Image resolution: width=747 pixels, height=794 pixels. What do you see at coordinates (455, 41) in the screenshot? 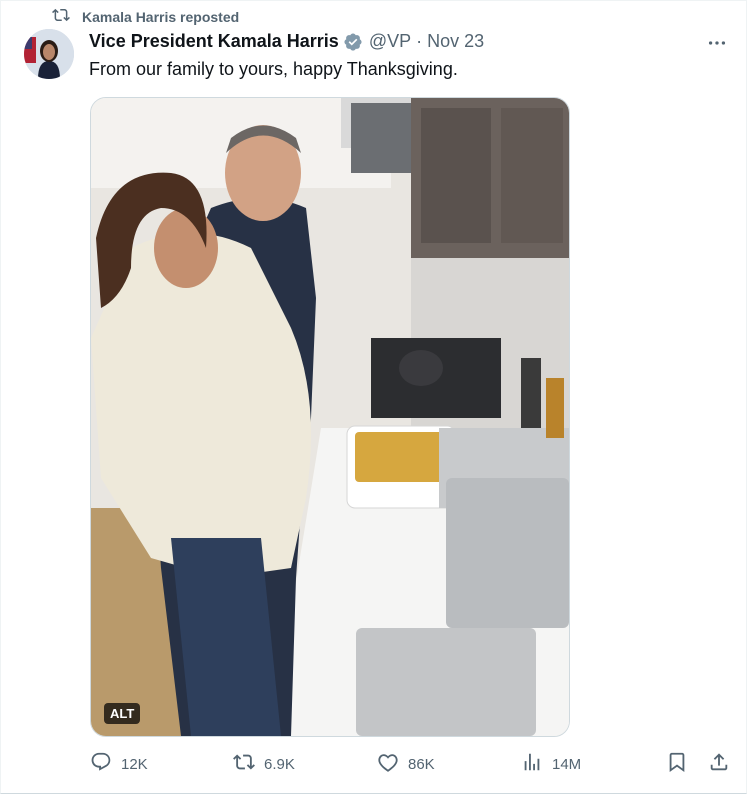
I see `tweet-date: Nov 23` at bounding box center [455, 41].